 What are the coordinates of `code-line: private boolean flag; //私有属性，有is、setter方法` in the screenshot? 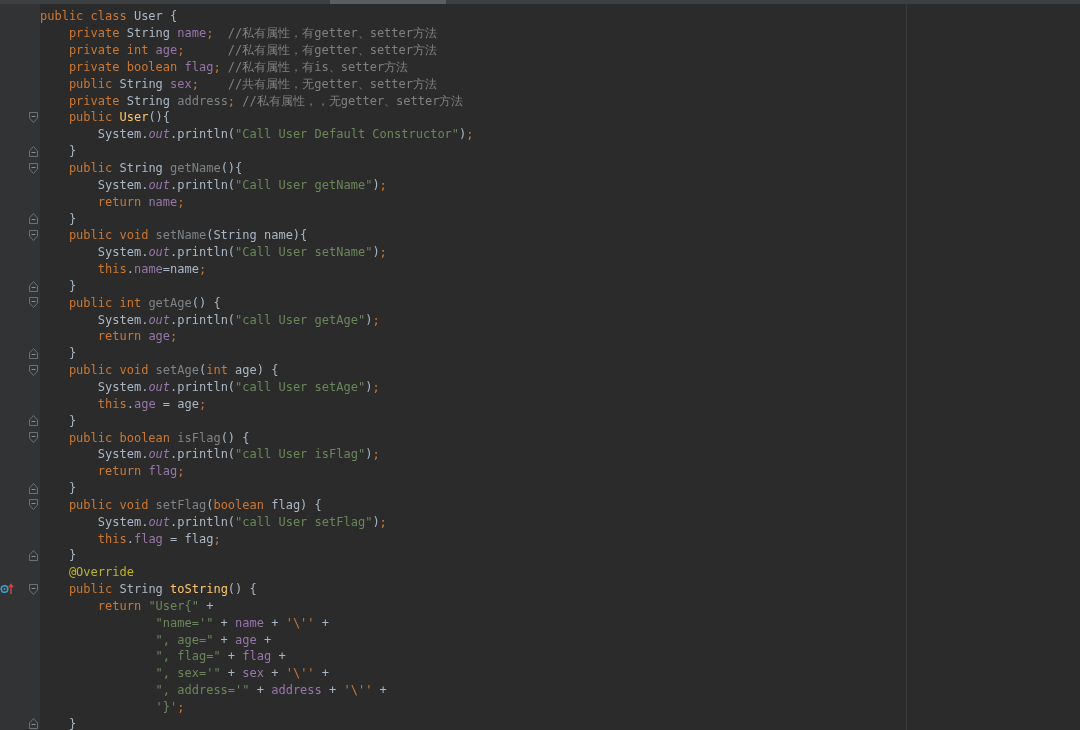 It's located at (238, 66).